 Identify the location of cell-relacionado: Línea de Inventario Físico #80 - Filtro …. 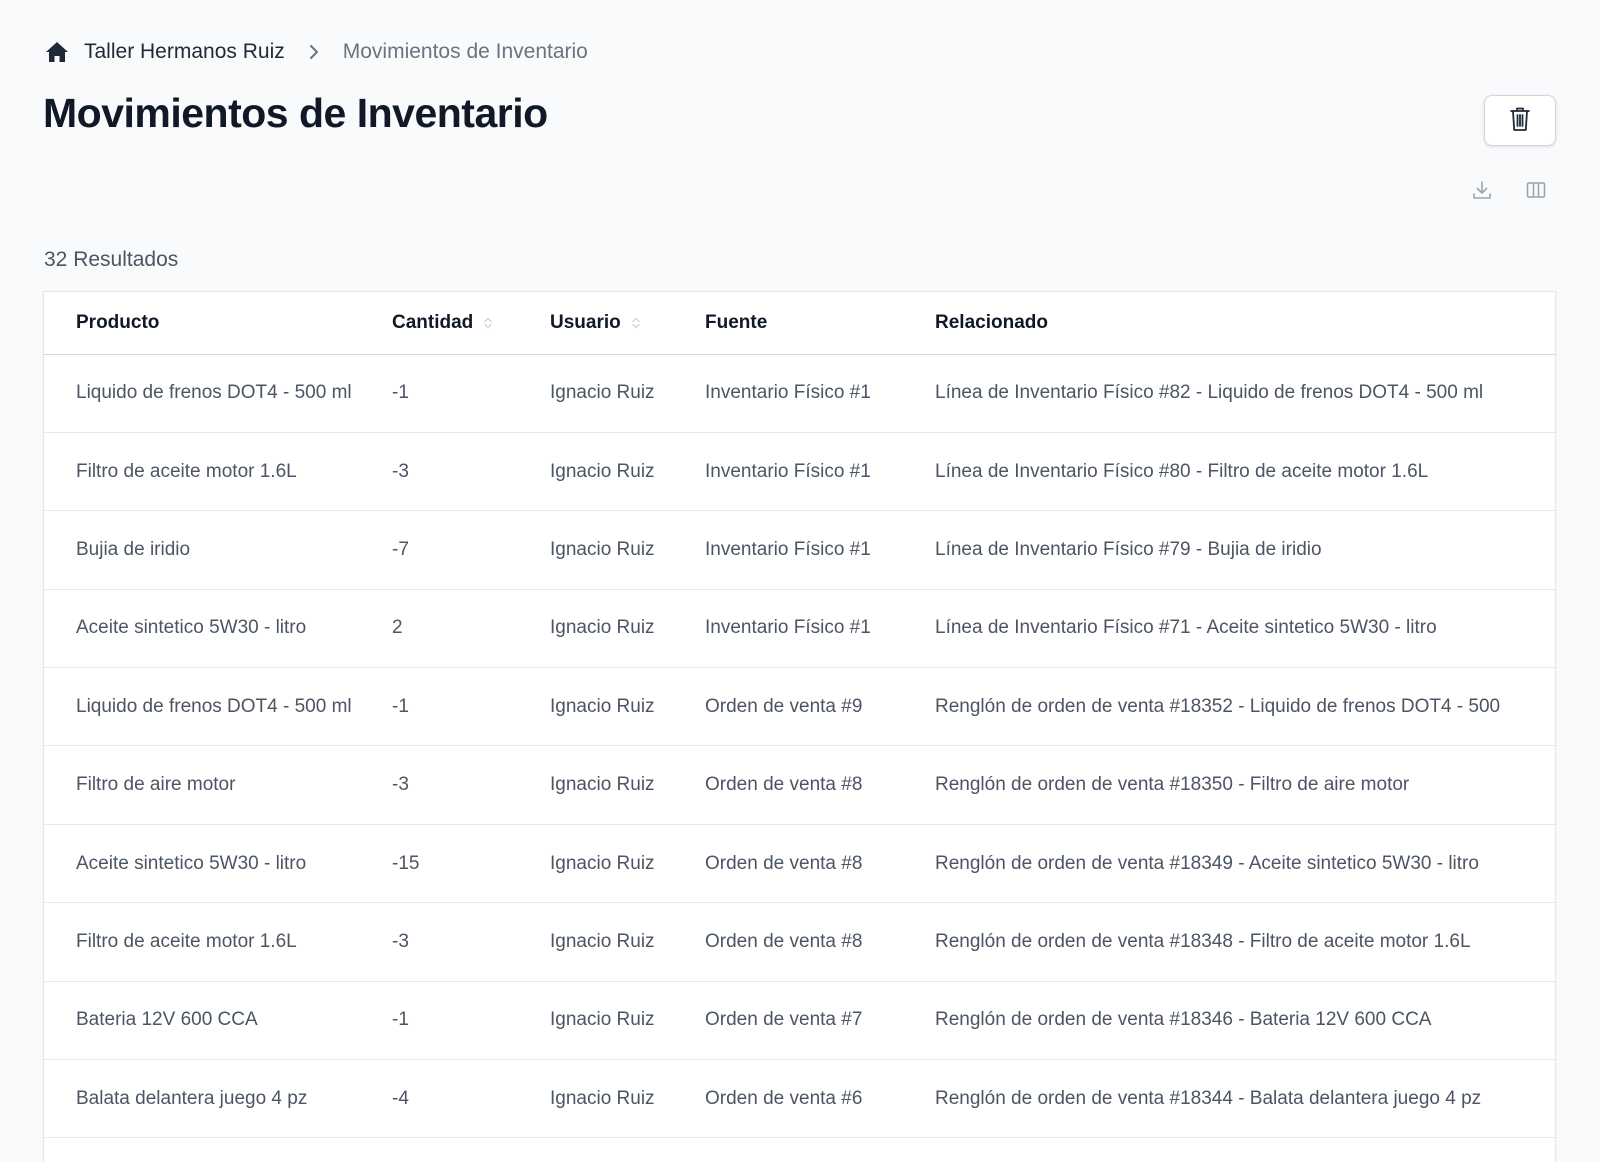
(1245, 472).